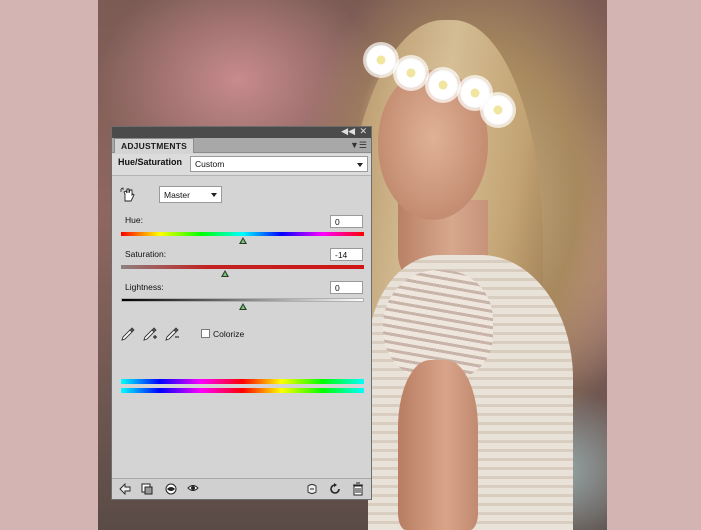 The width and height of the screenshot is (701, 530). I want to click on adjustment-header: Hue/Saturation Custom, so click(241, 165).